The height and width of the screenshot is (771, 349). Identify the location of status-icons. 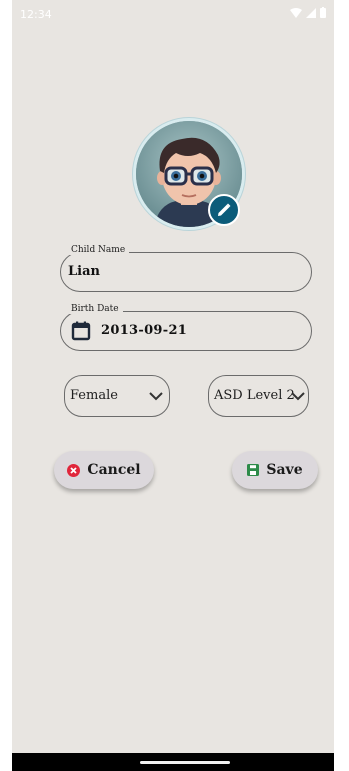
(308, 12).